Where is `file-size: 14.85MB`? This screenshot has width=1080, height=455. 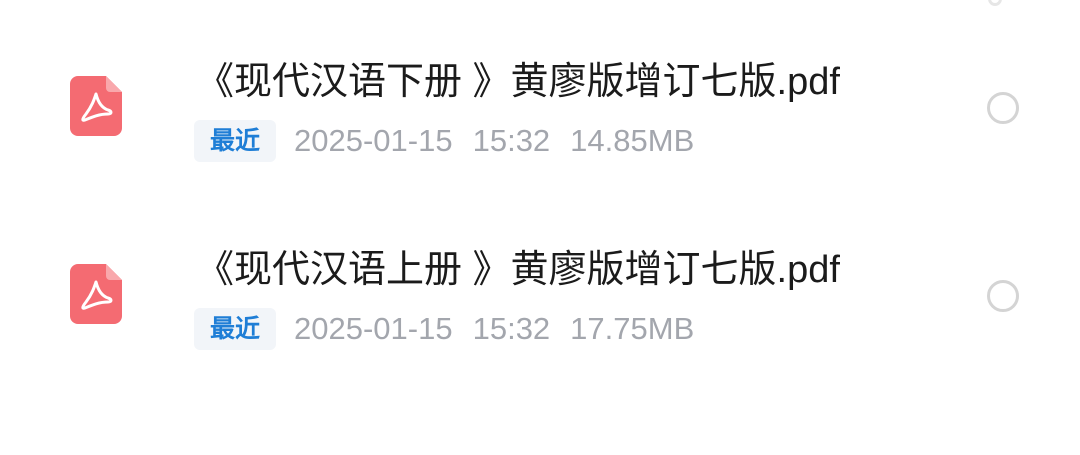
file-size: 14.85MB is located at coordinates (632, 140).